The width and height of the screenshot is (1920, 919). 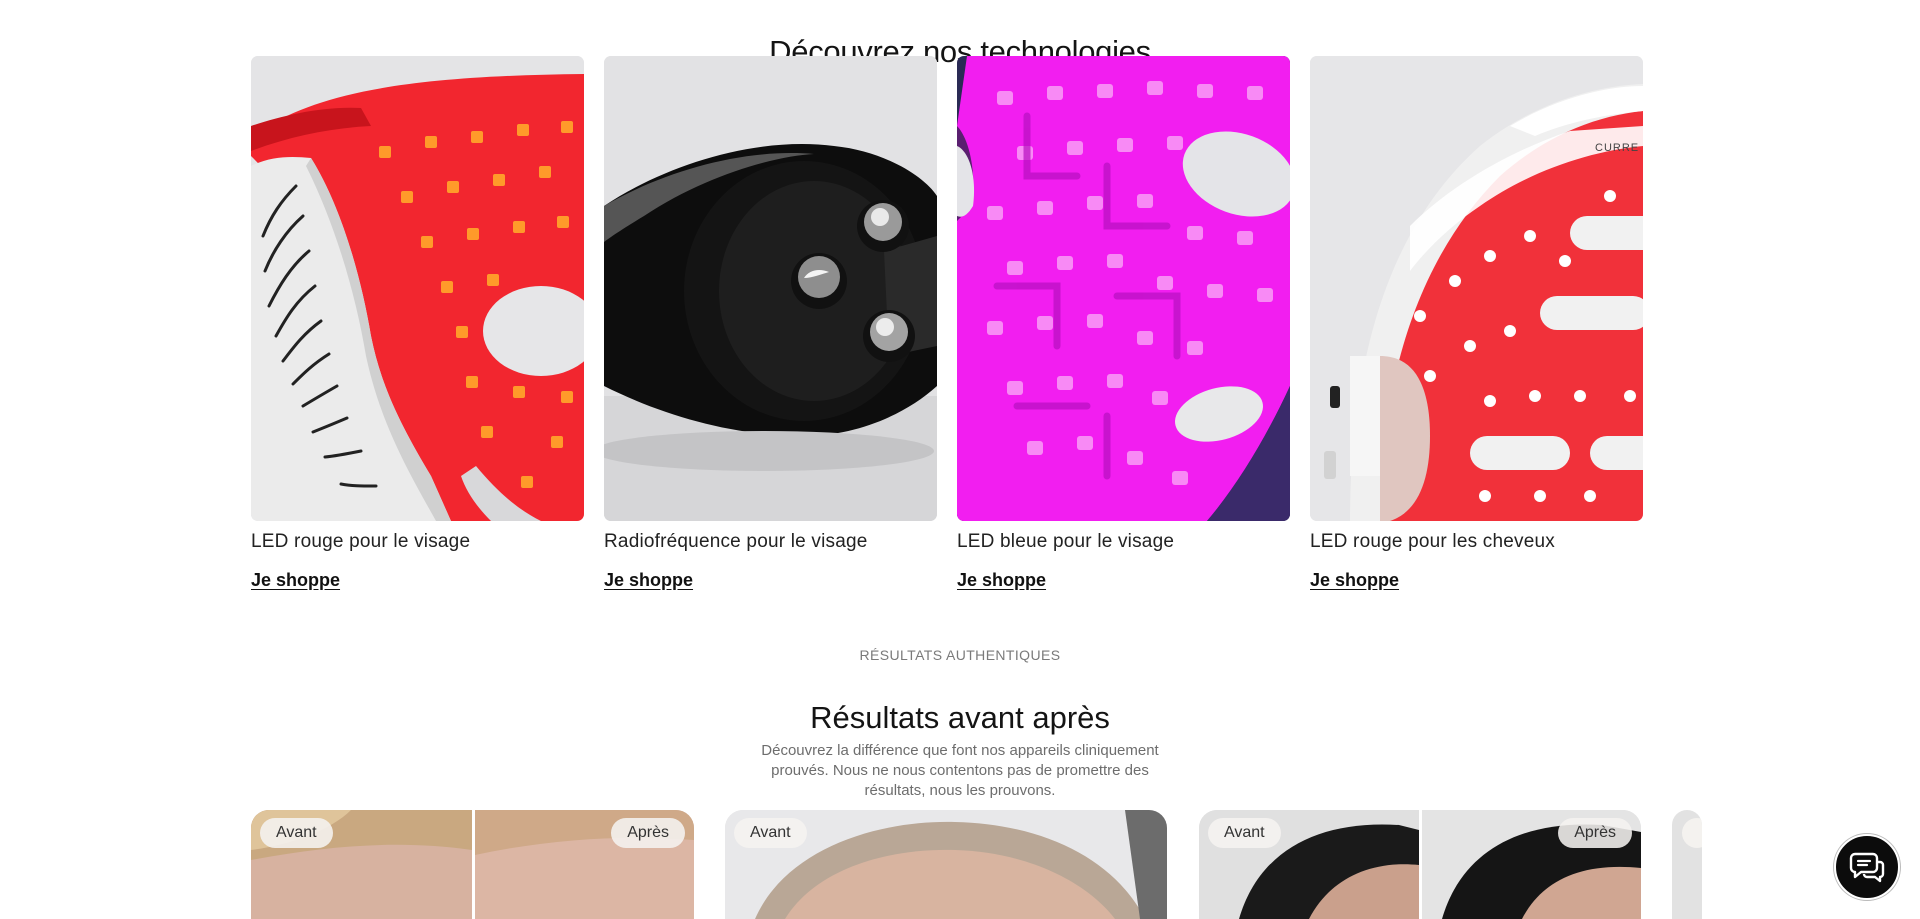 What do you see at coordinates (1123, 288) in the screenshot?
I see `pink-led-face-mask-image` at bounding box center [1123, 288].